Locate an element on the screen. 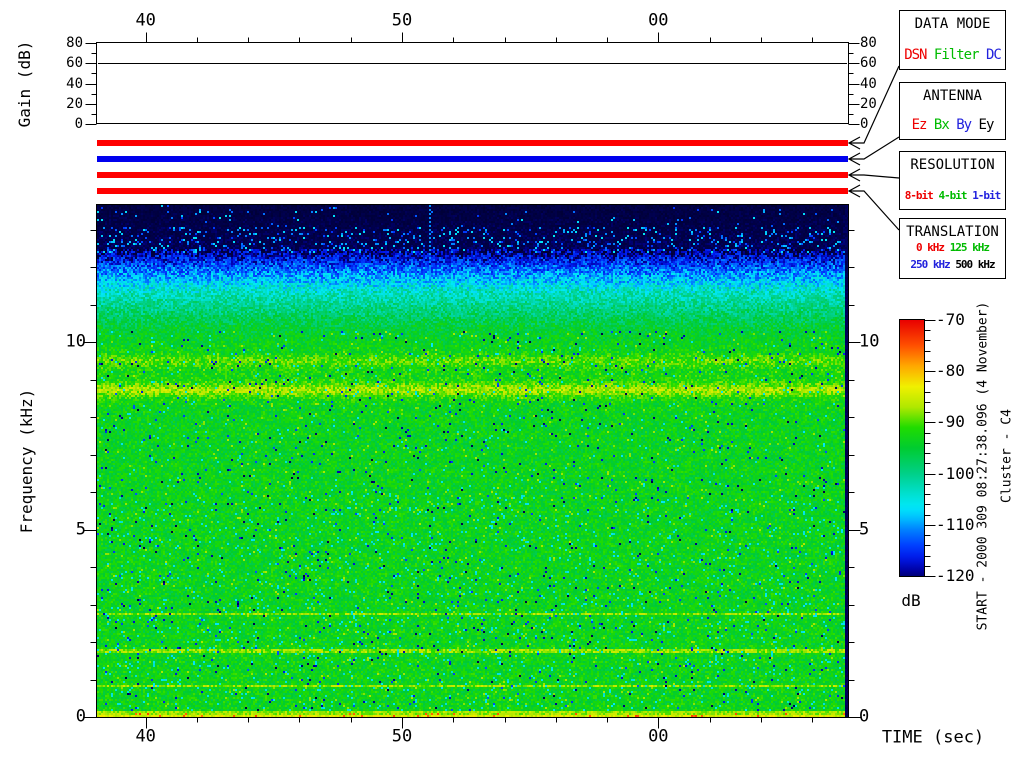 The height and width of the screenshot is (768, 1024). colorbar-tick-label: -110 is located at coordinates (955, 524).